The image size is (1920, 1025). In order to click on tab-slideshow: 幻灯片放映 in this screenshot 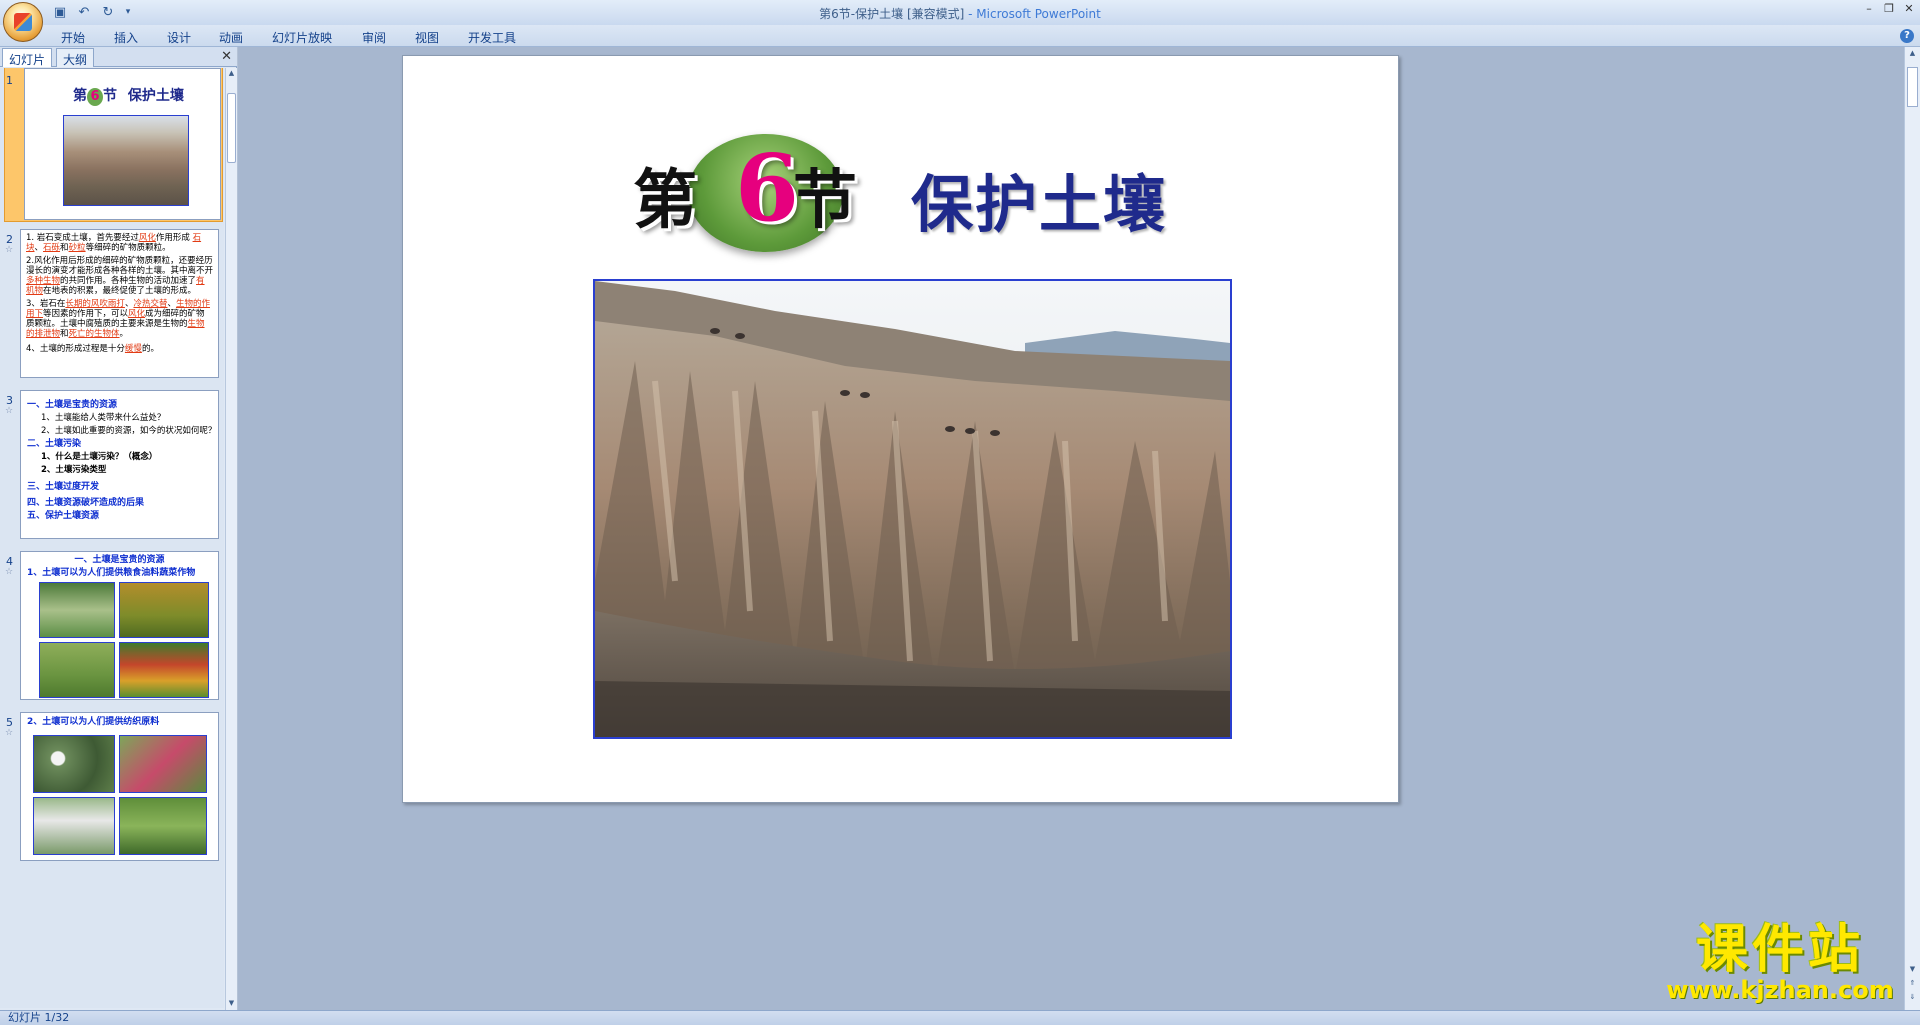, I will do `click(302, 37)`.